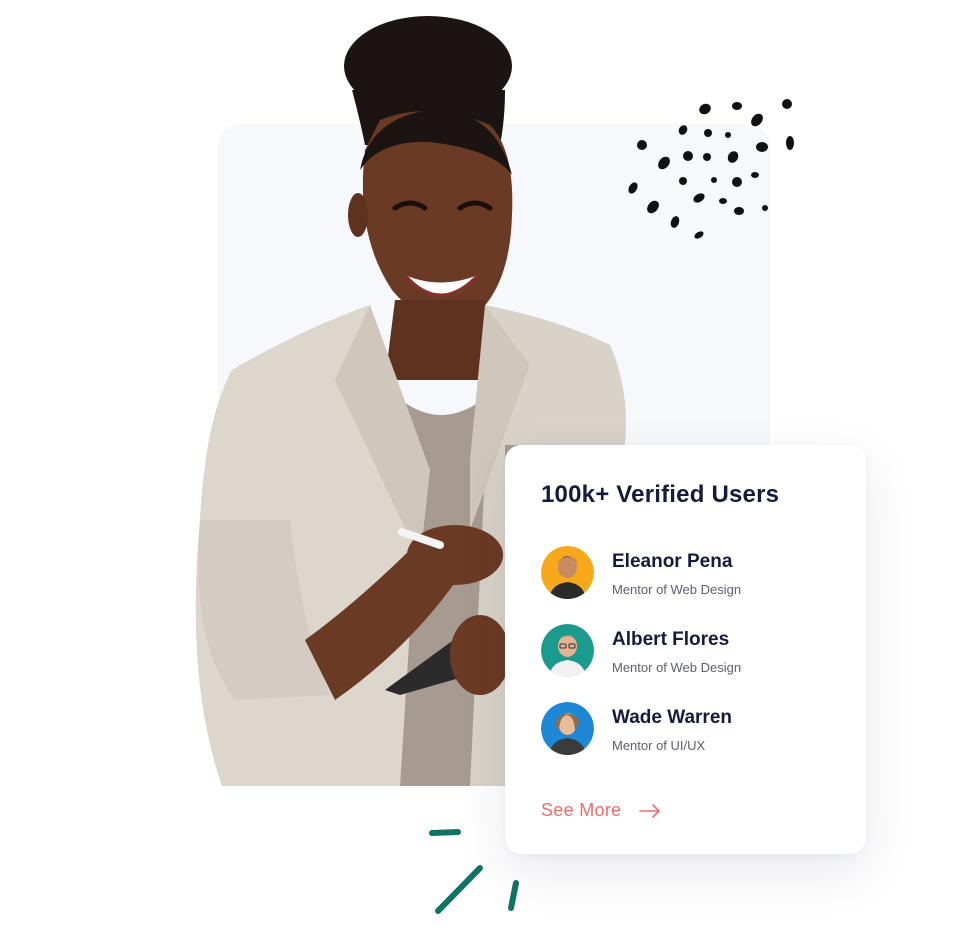 Image resolution: width=969 pixels, height=936 pixels. Describe the element at coordinates (650, 810) in the screenshot. I see `arrow-right-icon` at that location.